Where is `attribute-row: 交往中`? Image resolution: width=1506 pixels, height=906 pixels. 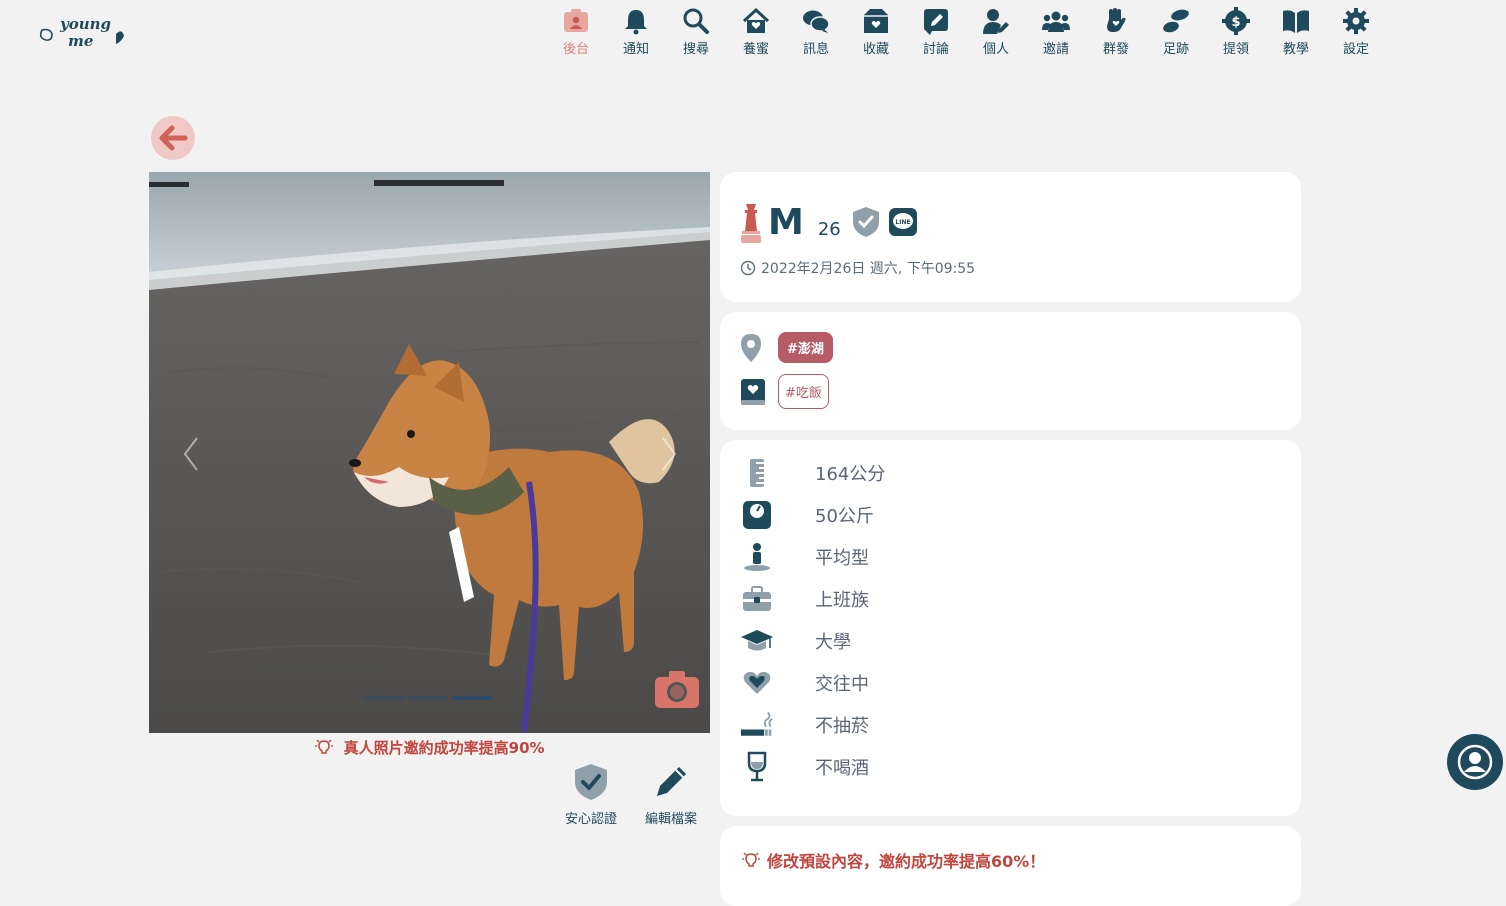
attribute-row: 交往中 is located at coordinates (804, 683).